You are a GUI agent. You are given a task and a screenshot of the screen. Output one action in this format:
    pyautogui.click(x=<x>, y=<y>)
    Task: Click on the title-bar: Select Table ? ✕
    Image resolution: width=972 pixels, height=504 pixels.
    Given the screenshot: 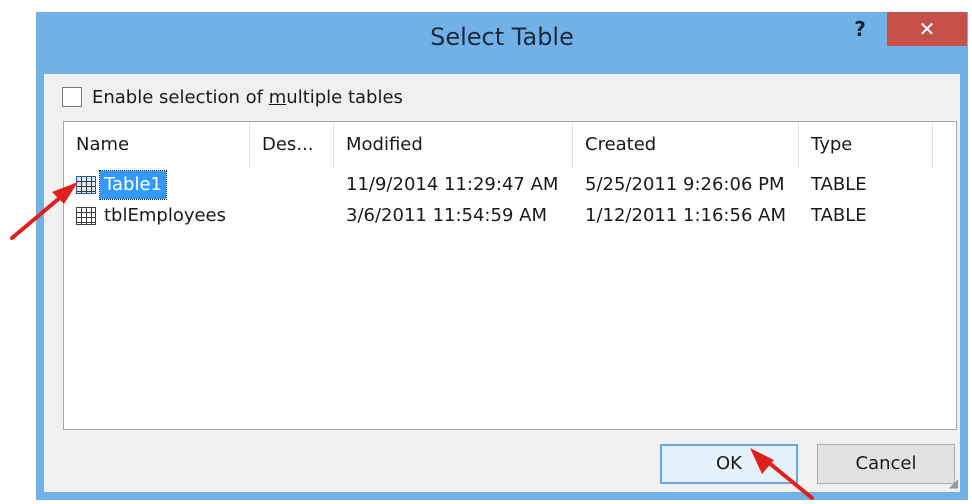 What is the action you would take?
    pyautogui.click(x=502, y=37)
    